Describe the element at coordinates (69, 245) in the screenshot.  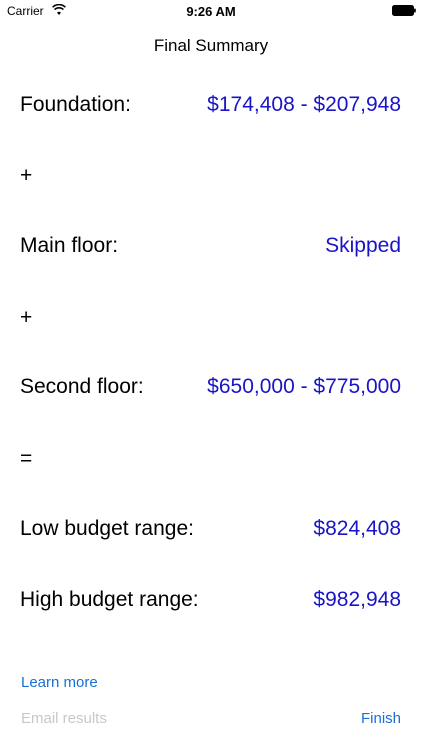
I see `main-floor-label: Main floor:` at that location.